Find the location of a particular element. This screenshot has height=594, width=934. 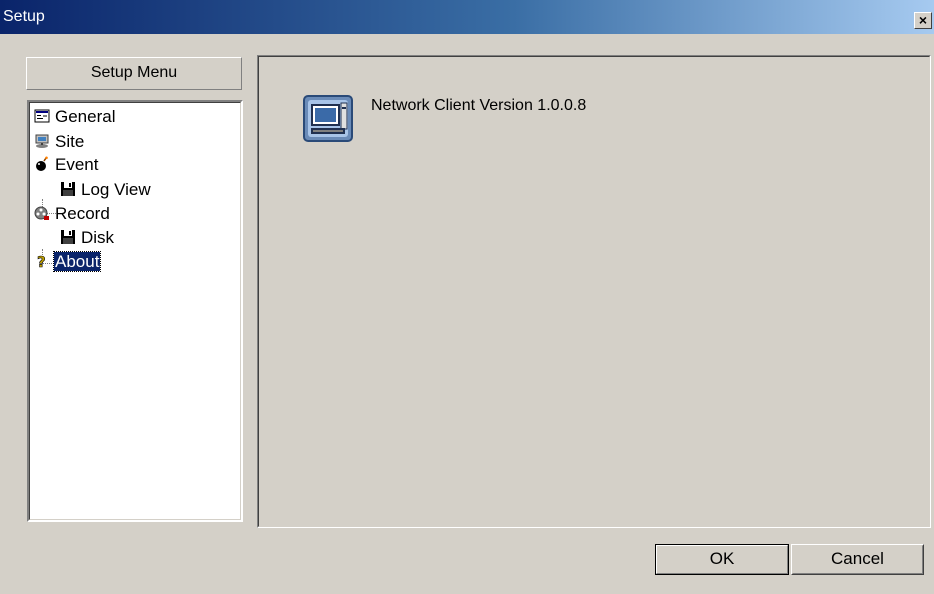

tree-item-about: ? About is located at coordinates (68, 261).